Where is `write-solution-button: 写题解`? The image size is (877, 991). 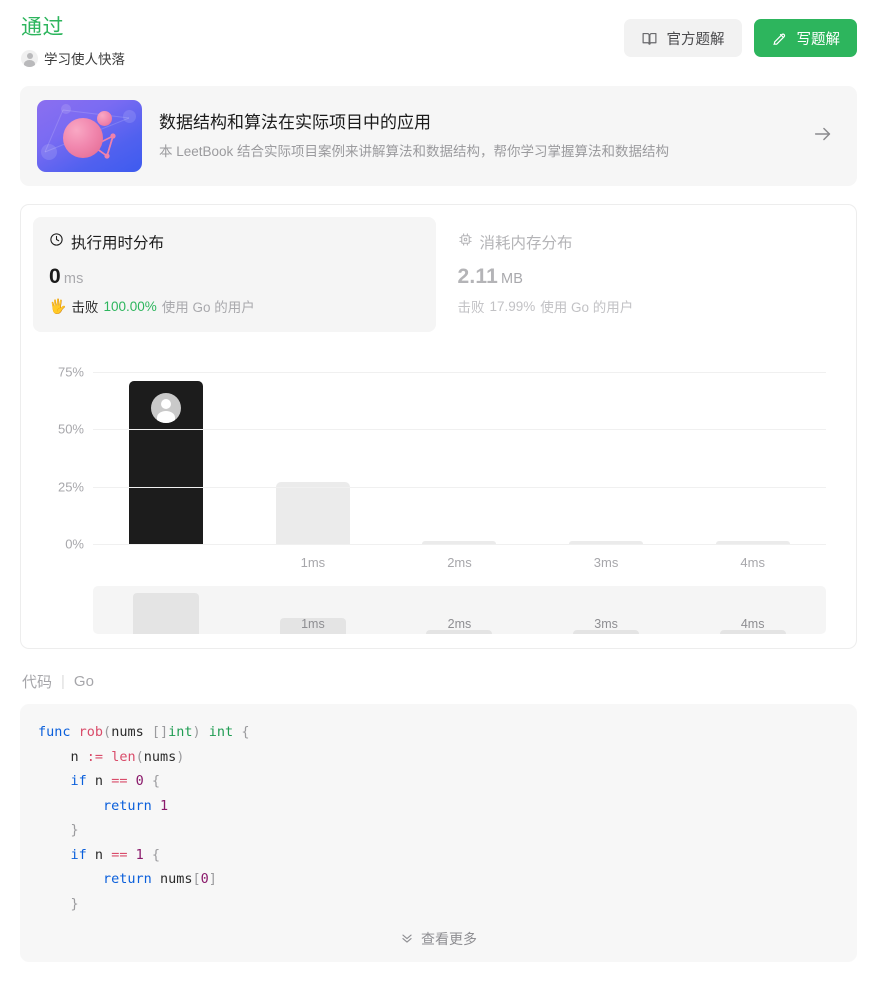 write-solution-button: 写题解 is located at coordinates (805, 38).